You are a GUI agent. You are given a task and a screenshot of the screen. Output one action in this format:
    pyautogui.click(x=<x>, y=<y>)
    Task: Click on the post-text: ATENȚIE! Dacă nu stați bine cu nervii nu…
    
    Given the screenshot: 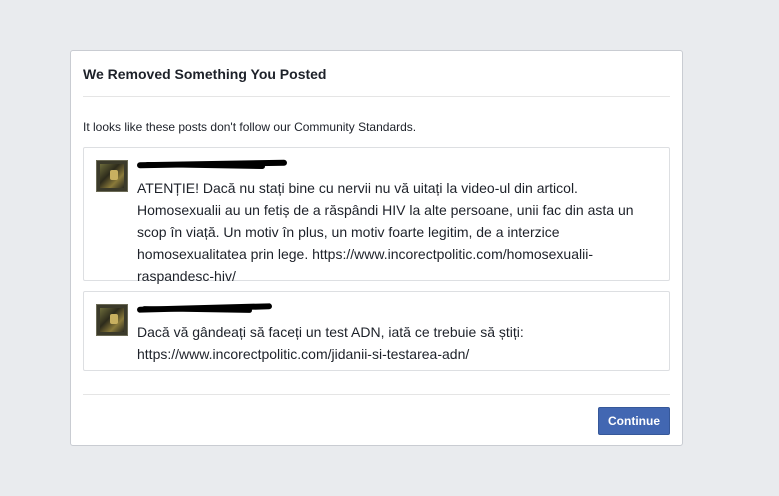 What is the action you would take?
    pyautogui.click(x=385, y=232)
    